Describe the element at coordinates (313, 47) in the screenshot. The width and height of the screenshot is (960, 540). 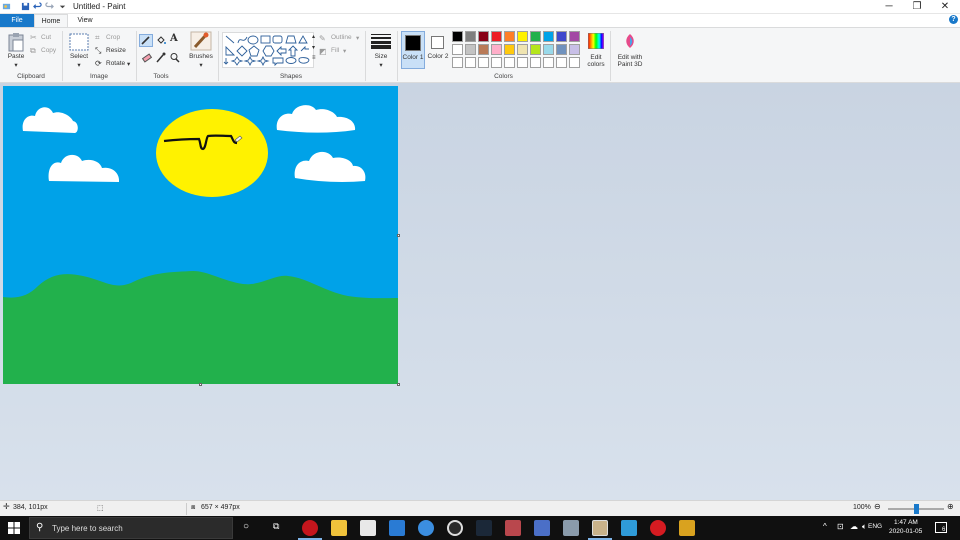
I see `shapes-scroll-down-icon: ▾` at that location.